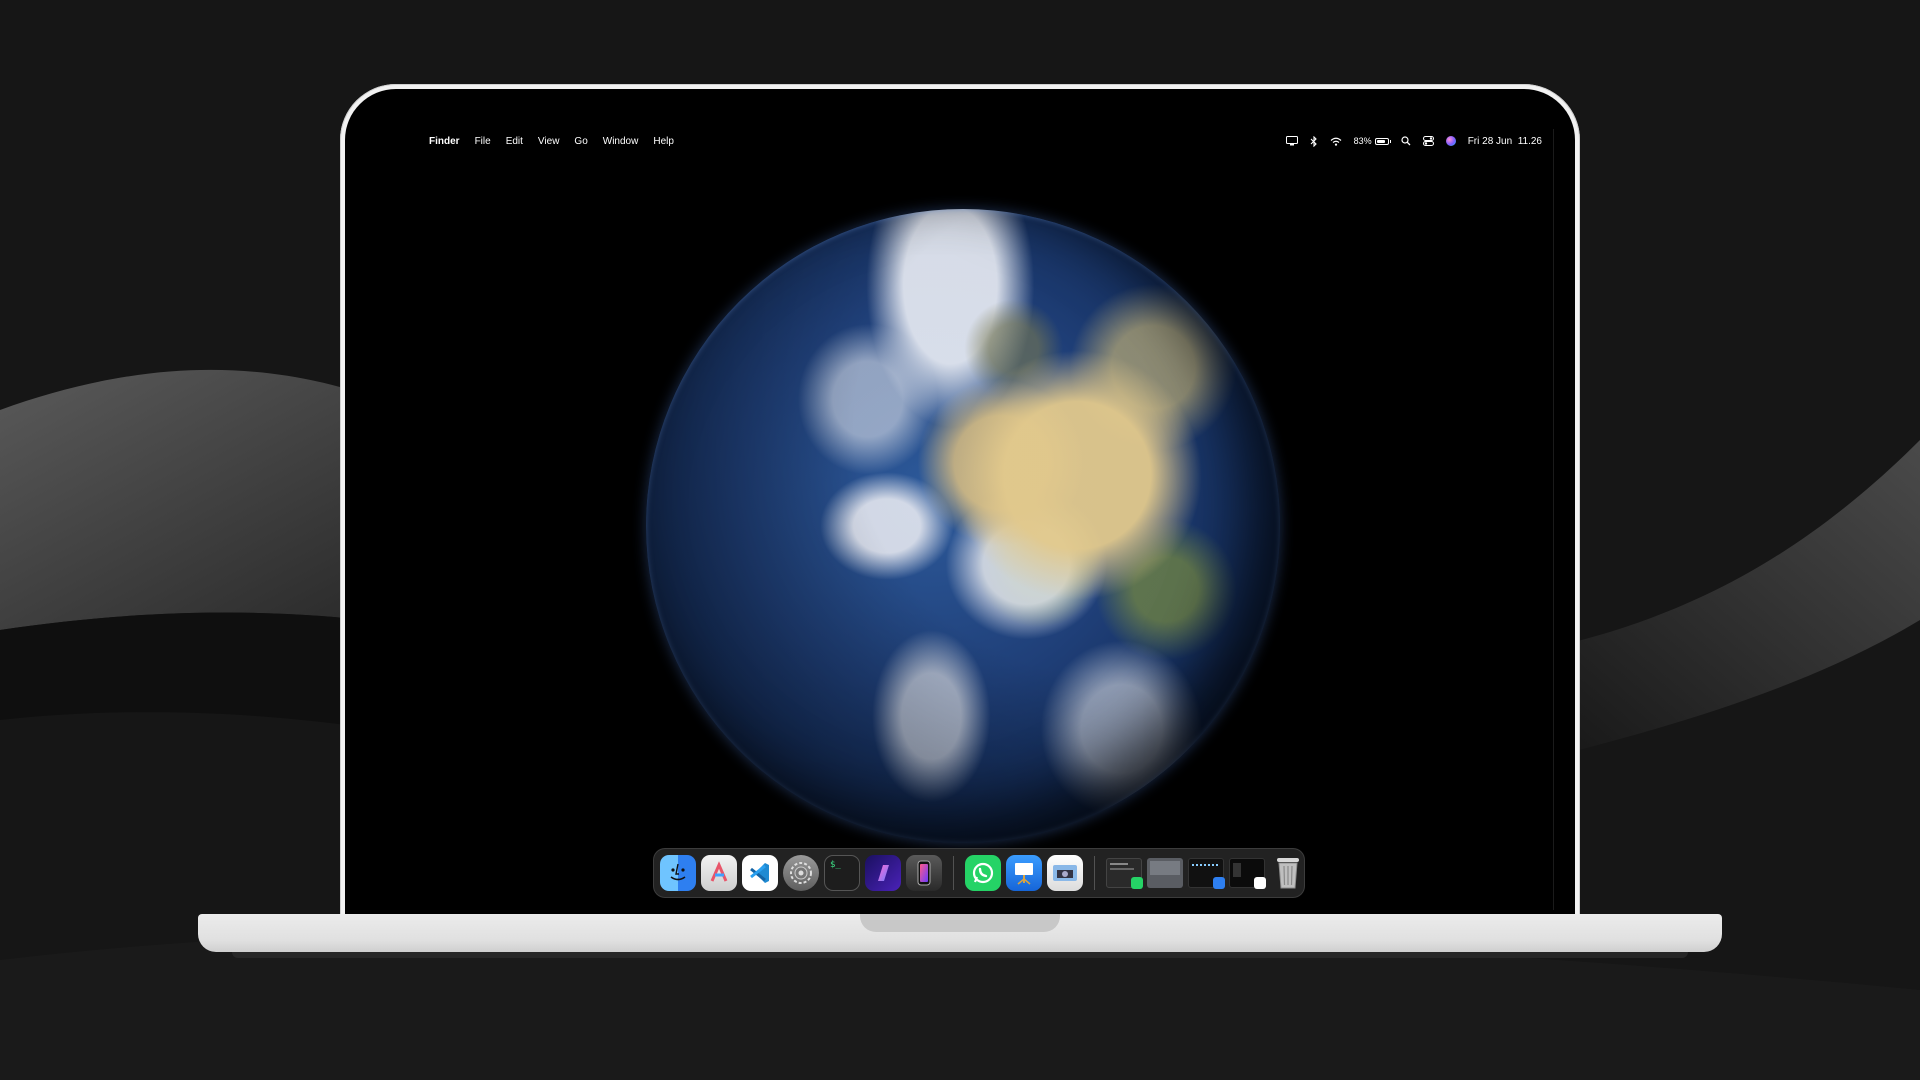 This screenshot has width=1920, height=1080. What do you see at coordinates (444, 141) in the screenshot?
I see `menu-app-name: Finder` at bounding box center [444, 141].